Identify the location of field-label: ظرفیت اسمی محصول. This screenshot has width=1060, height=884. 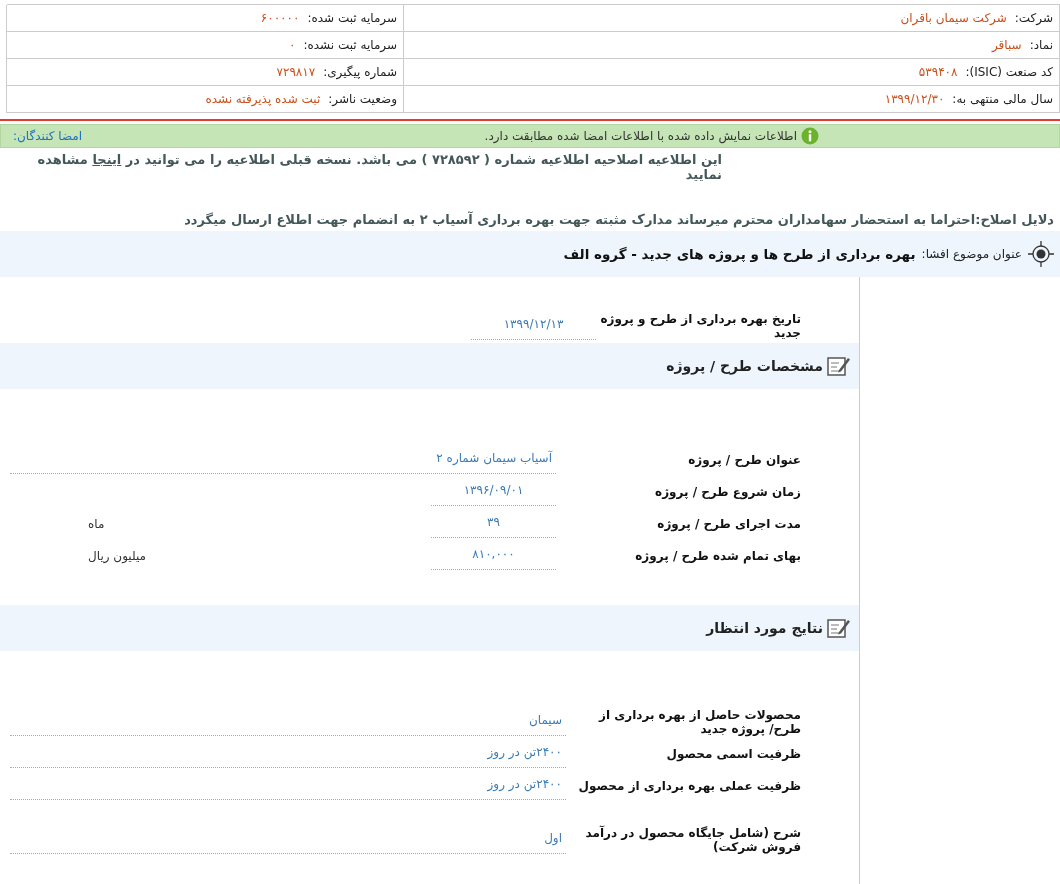
(733, 754).